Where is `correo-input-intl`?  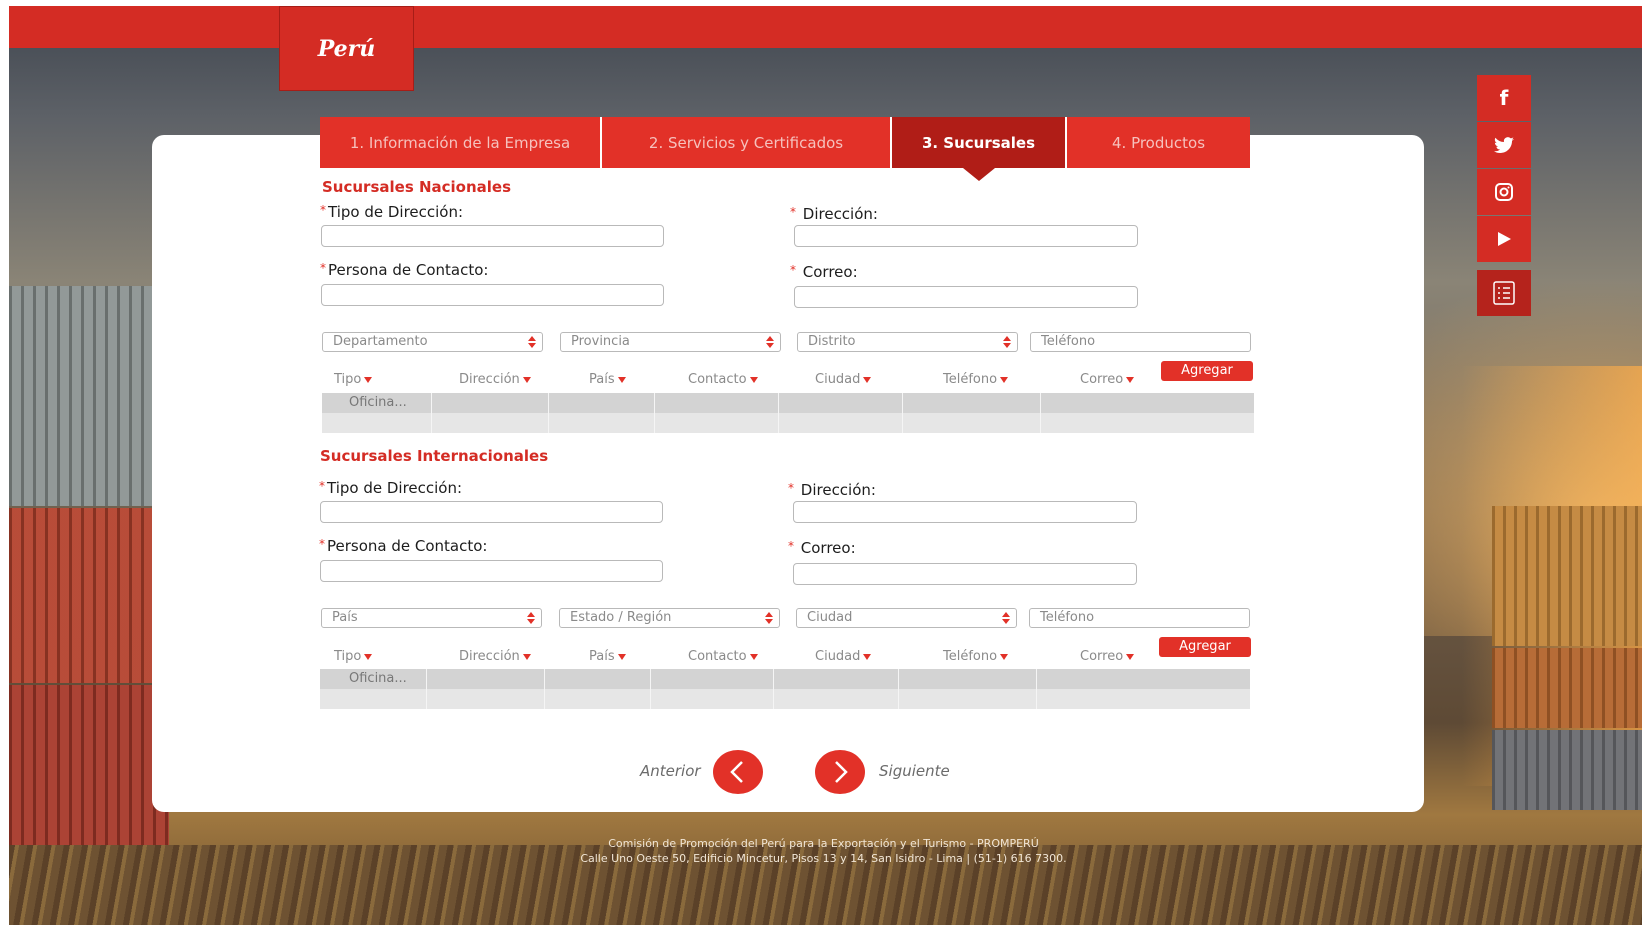 correo-input-intl is located at coordinates (965, 574).